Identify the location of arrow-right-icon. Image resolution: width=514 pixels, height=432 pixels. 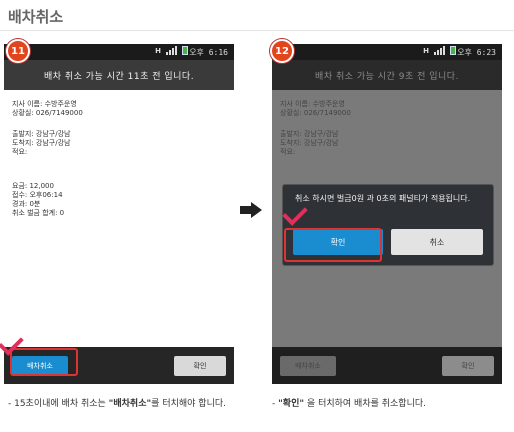
(251, 210).